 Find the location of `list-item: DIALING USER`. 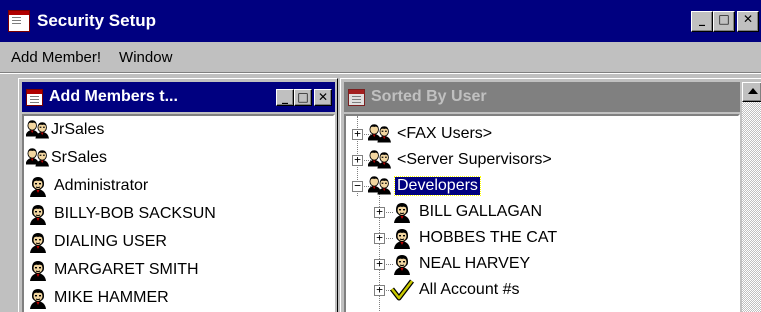

list-item: DIALING USER is located at coordinates (96, 242).